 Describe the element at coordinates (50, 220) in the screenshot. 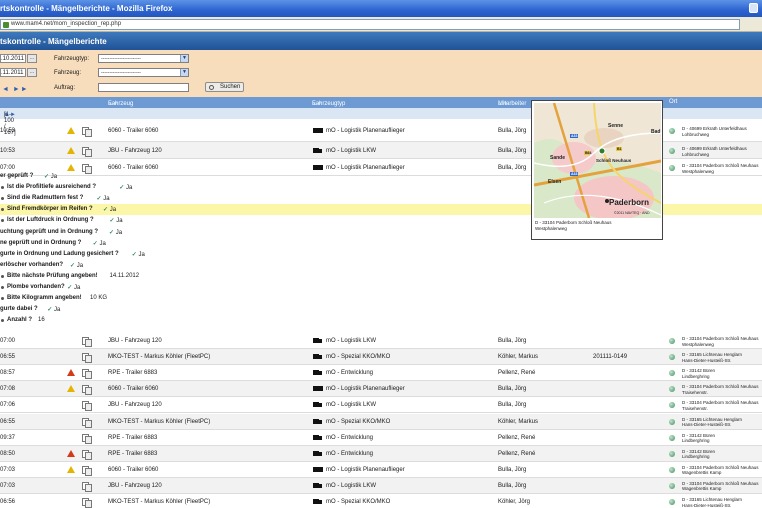

I see `checklist-question: Ist der Luftdruck in Ordnung ?` at that location.